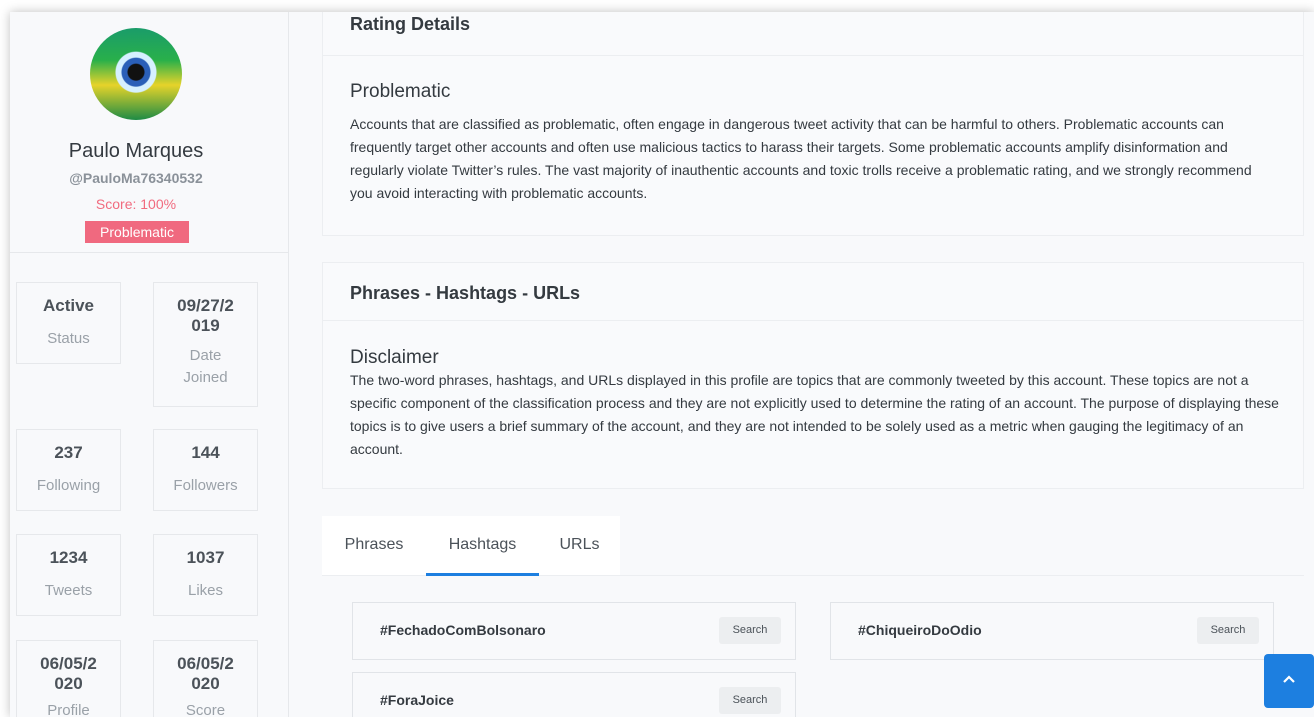  Describe the element at coordinates (417, 700) in the screenshot. I see `hashtag-text: #ForaJoice` at that location.